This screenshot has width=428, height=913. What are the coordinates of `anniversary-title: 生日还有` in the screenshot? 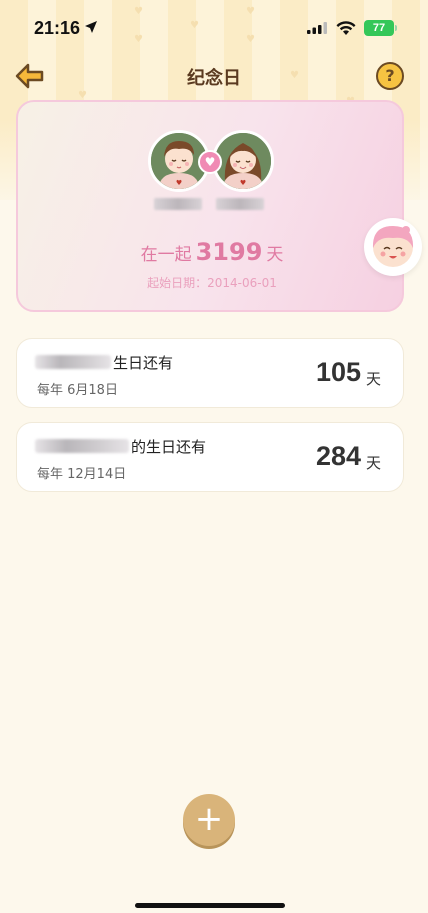 It's located at (143, 363).